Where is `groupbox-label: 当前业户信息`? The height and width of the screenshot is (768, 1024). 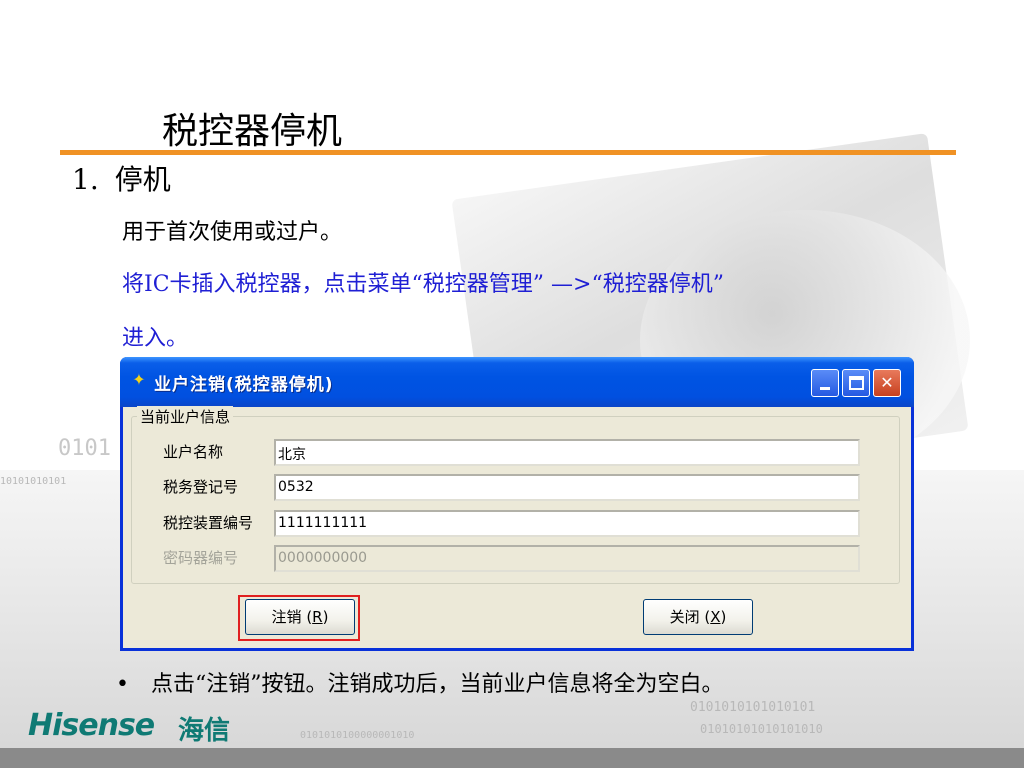
groupbox-label: 当前业户信息 is located at coordinates (185, 416).